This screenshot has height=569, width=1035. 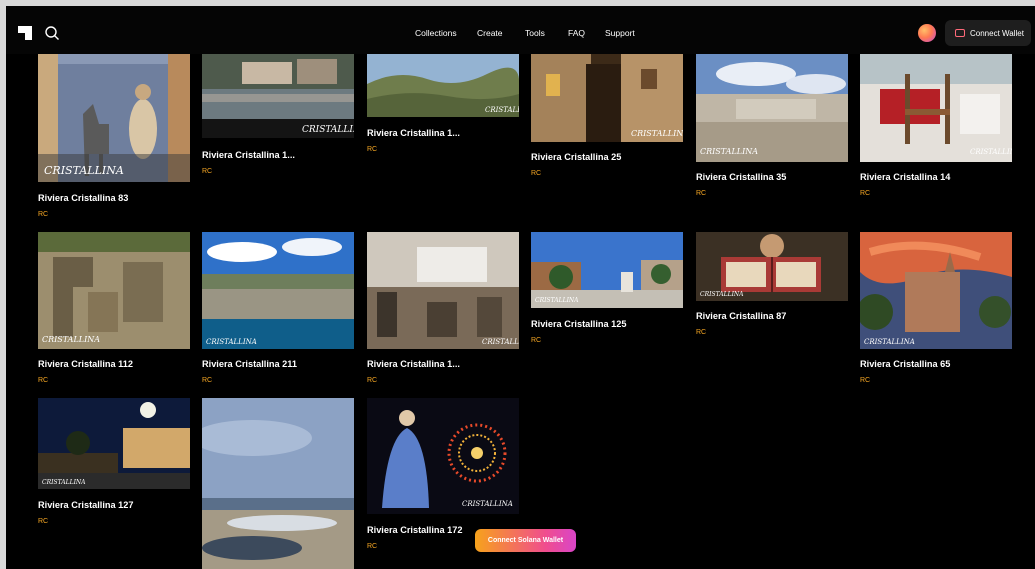 I want to click on connect-wallet-button: Connect Wallet, so click(x=988, y=33).